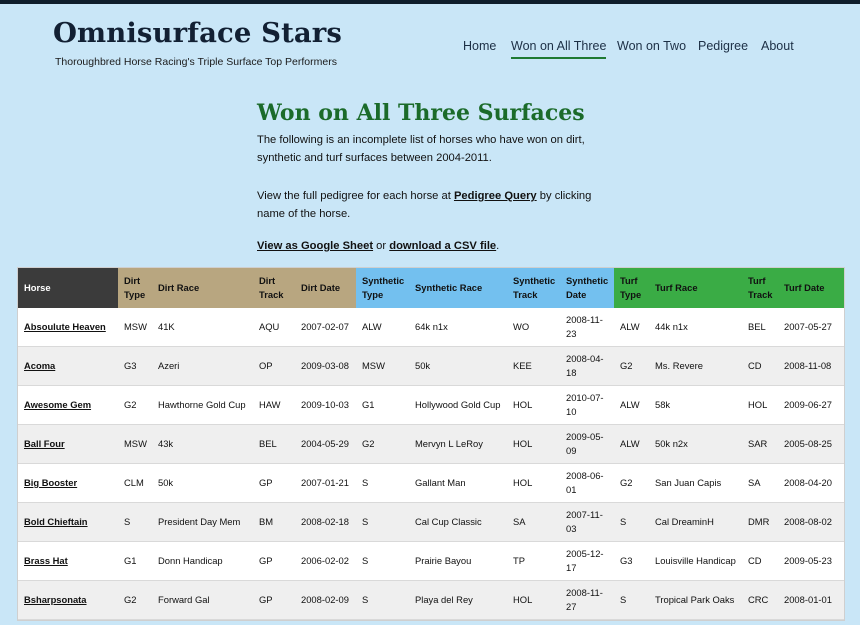 The height and width of the screenshot is (625, 860). What do you see at coordinates (695, 483) in the screenshot?
I see `cell-turf-race: San Juan Capis` at bounding box center [695, 483].